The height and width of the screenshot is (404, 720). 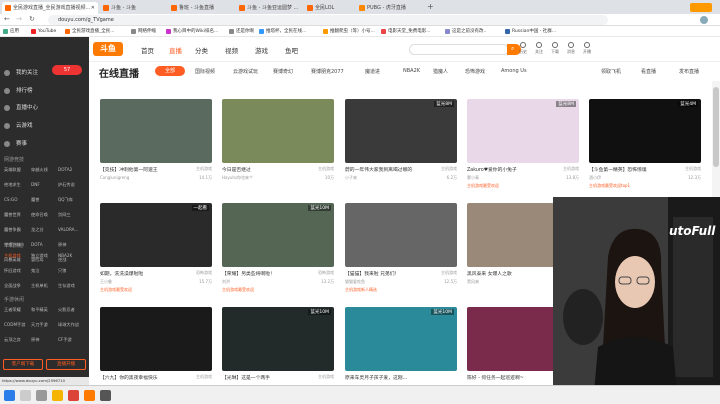 What do you see at coordinates (645, 131) in the screenshot?
I see `stream-thumbnail: 蓝光4M` at bounding box center [645, 131].